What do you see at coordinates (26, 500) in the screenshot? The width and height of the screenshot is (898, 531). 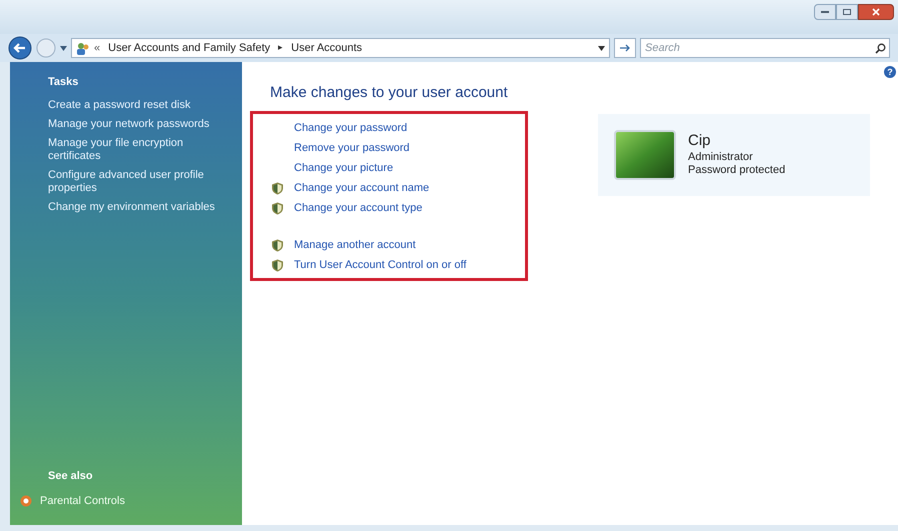 I see `parental-controls-icon` at bounding box center [26, 500].